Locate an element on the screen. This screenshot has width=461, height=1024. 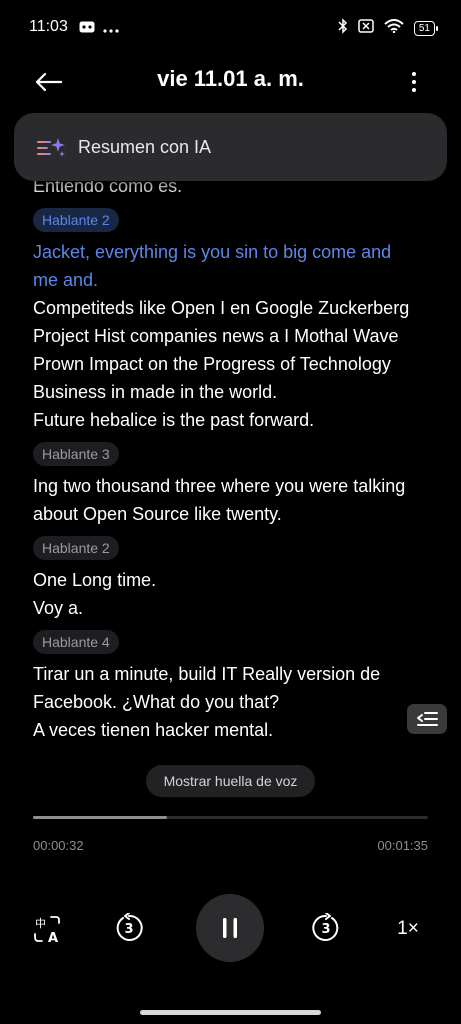
speaker-label: Hablante 4 is located at coordinates (76, 642).